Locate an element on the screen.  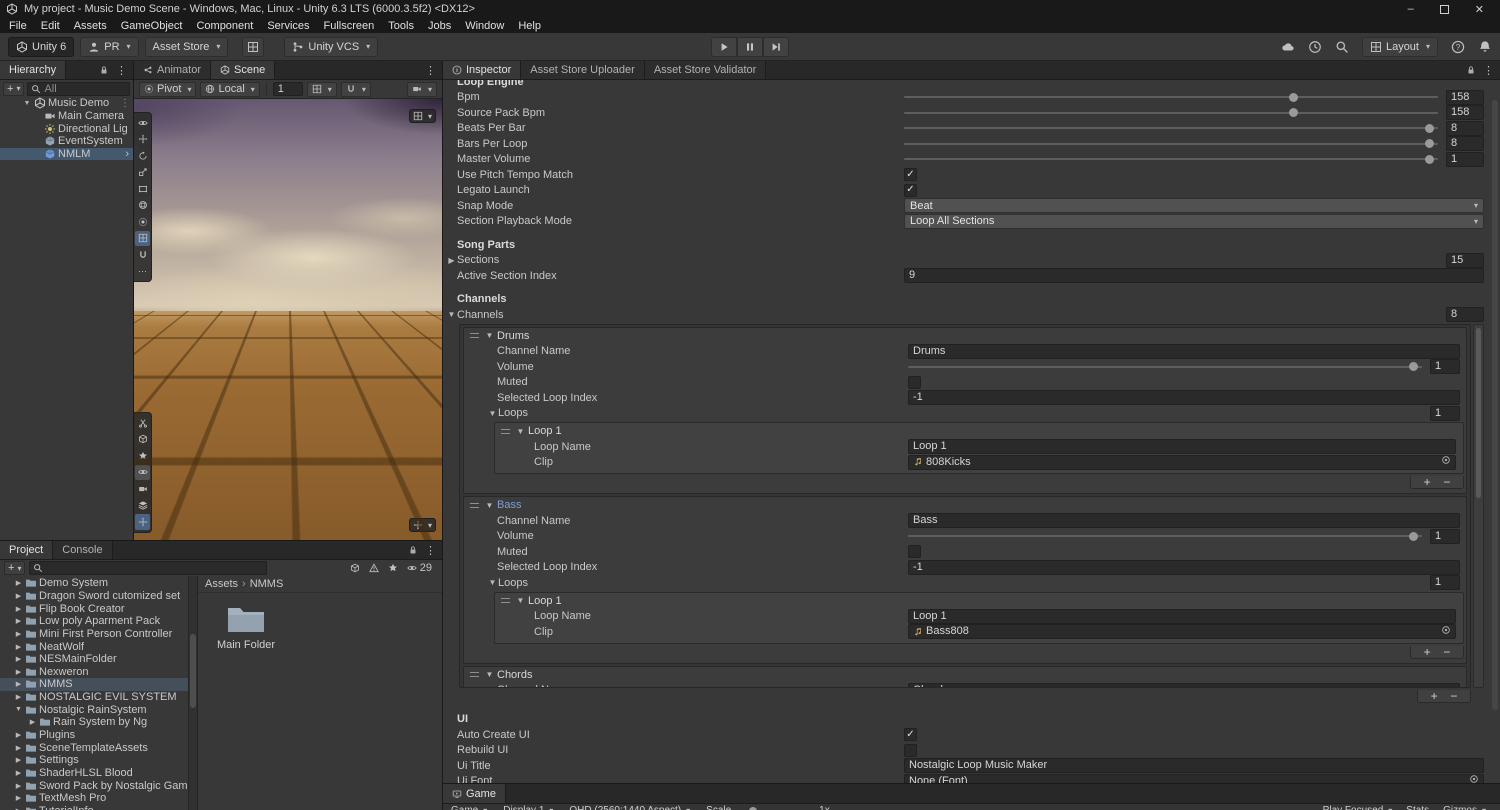
display-dropdown: Display 1▾ is located at coordinates (528, 807).